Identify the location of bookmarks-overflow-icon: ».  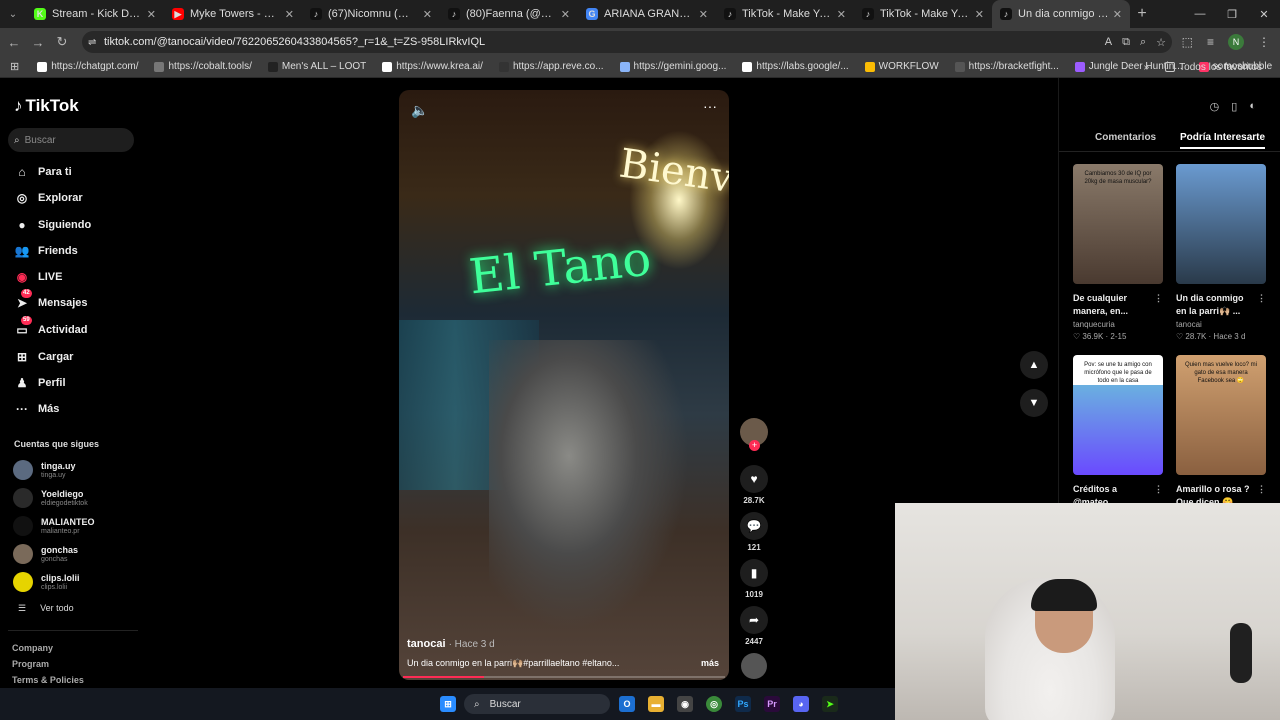
(1147, 67).